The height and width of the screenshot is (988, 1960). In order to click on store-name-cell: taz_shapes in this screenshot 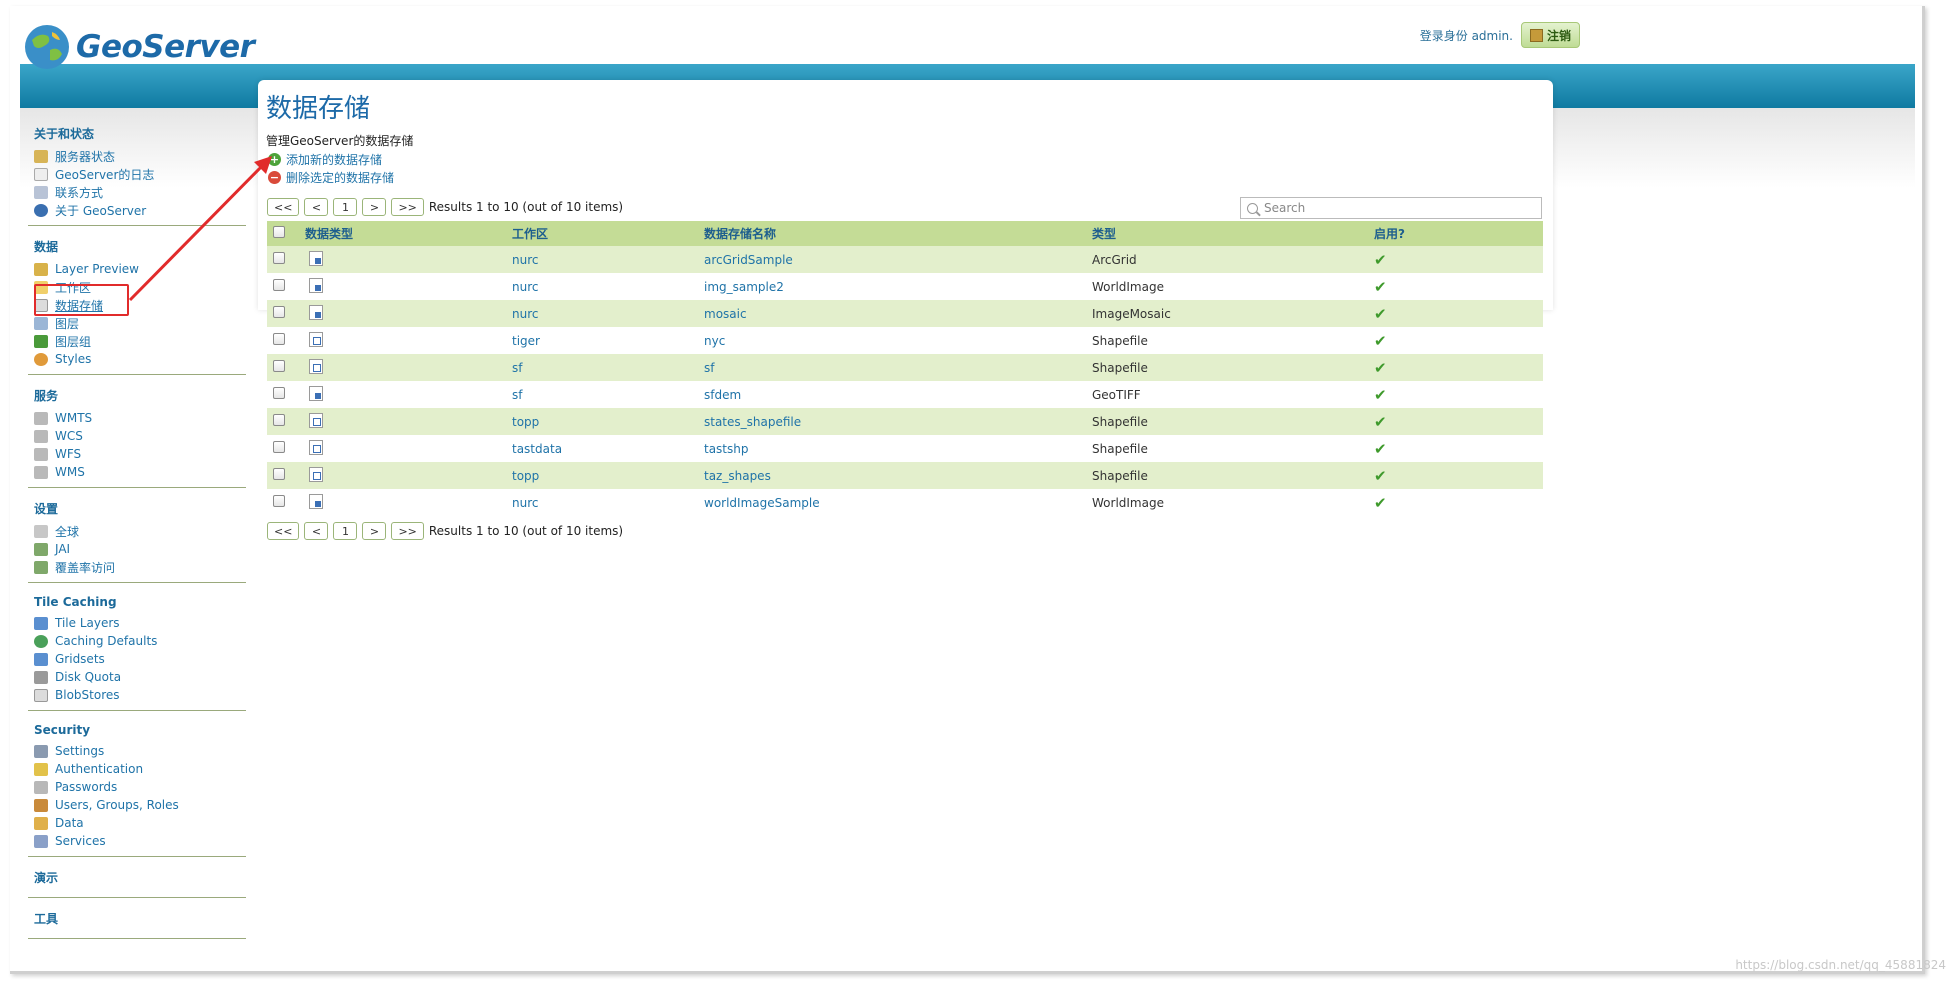, I will do `click(892, 475)`.